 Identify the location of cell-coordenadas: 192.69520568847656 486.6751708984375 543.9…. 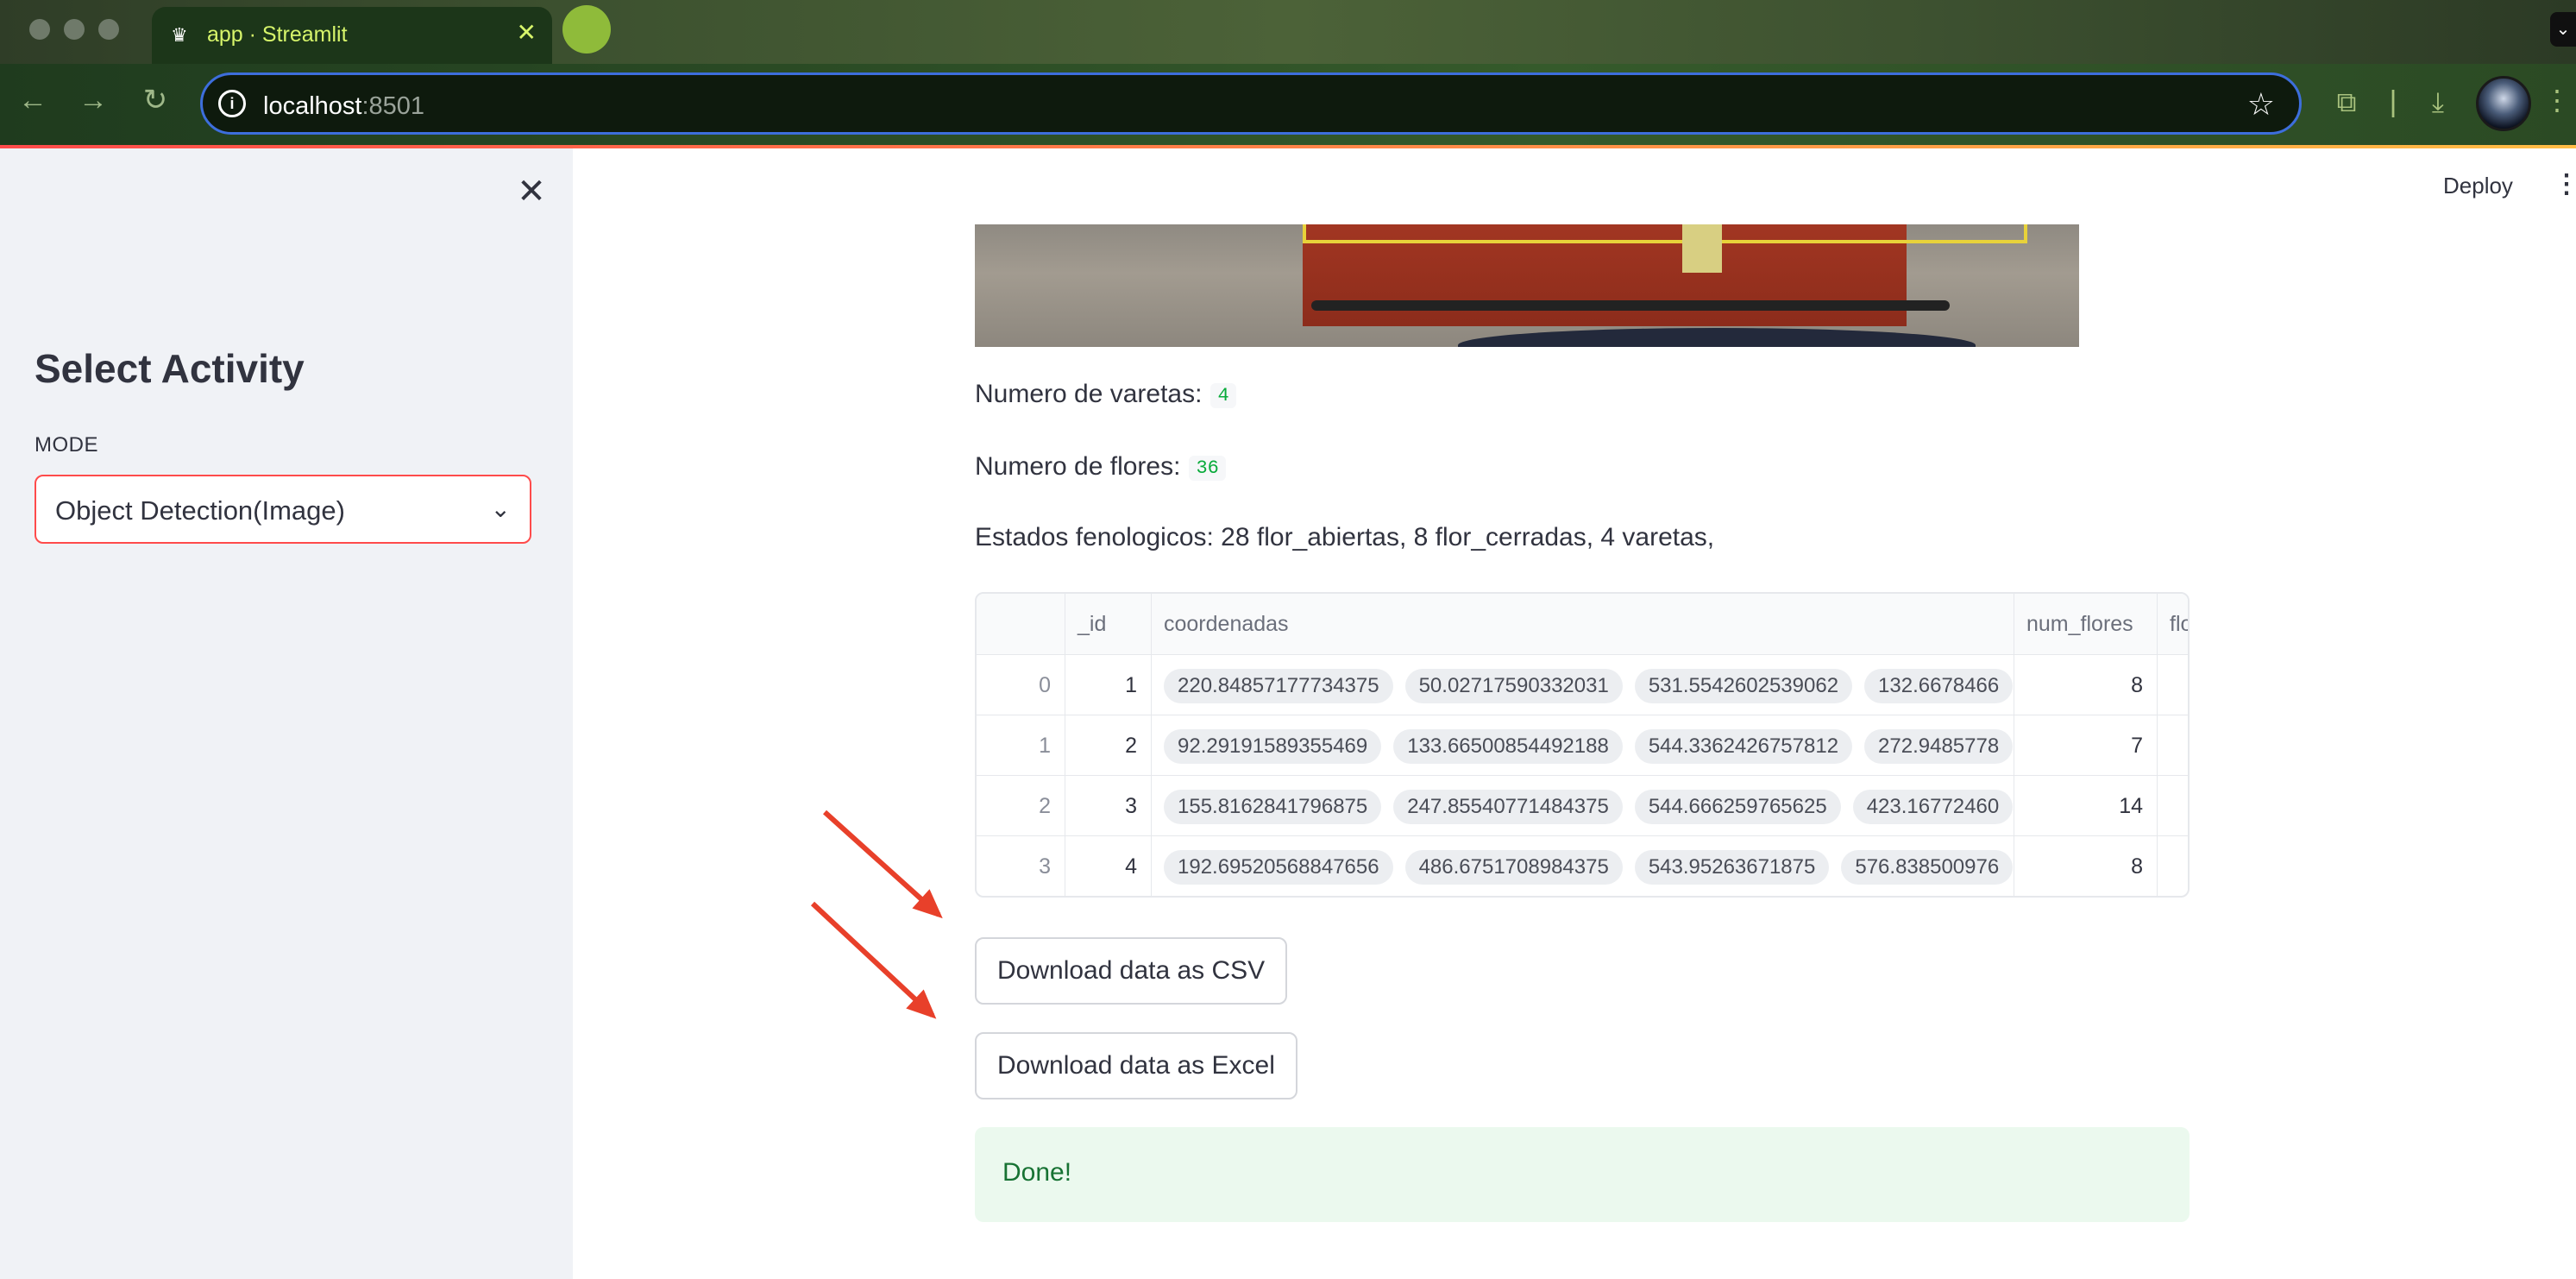
(1582, 866).